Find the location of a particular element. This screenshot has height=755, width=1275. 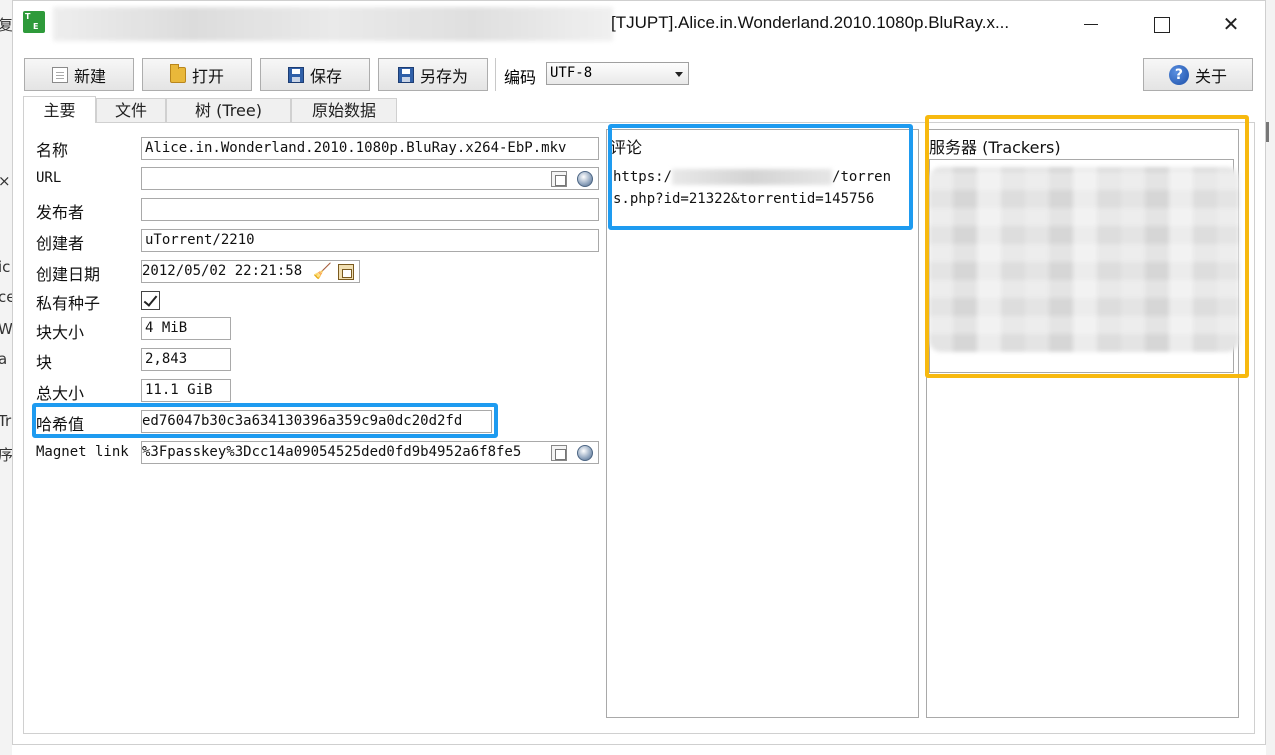

help-icon: ? is located at coordinates (1178, 74).